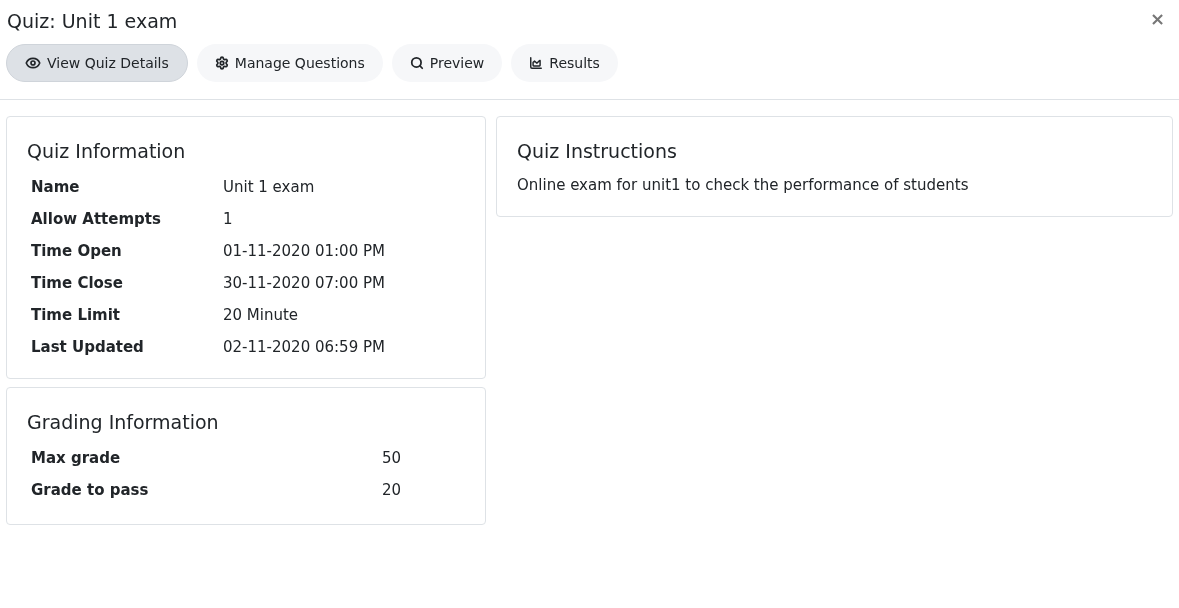  I want to click on close-button: ×, so click(1157, 19).